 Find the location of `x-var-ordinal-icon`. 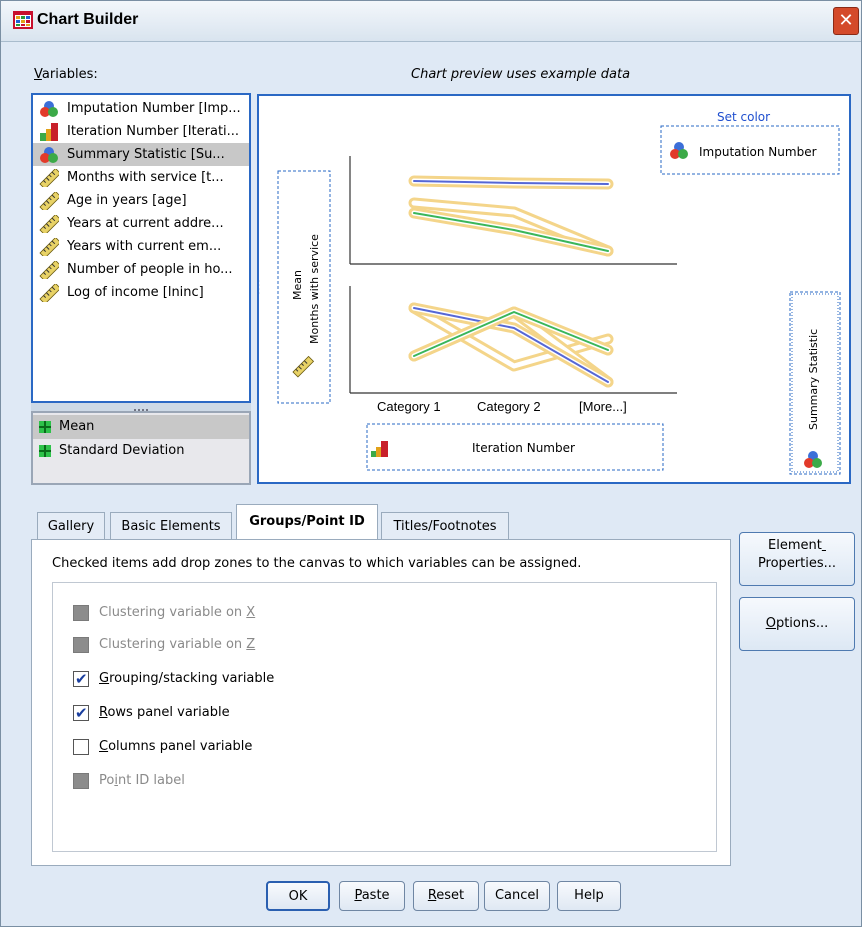

x-var-ordinal-icon is located at coordinates (379, 449).